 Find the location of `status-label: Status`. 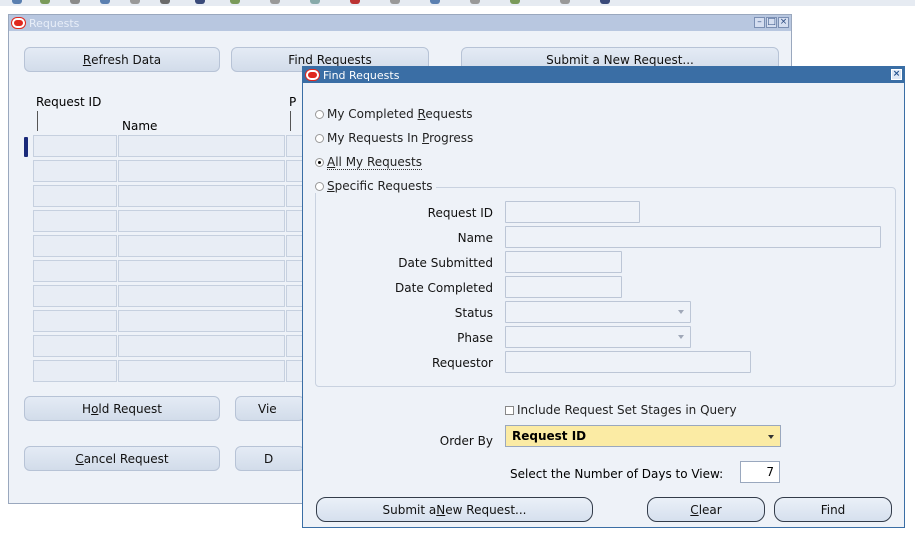

status-label: Status is located at coordinates (473, 313).